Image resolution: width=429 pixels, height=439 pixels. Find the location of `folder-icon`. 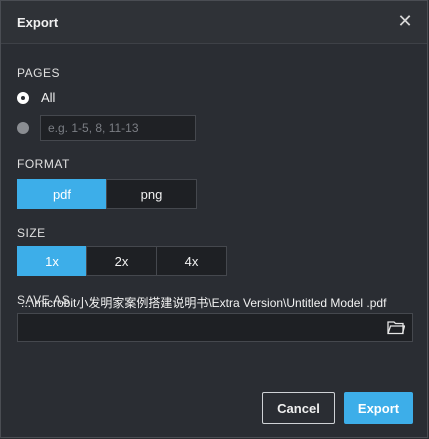

folder-icon is located at coordinates (396, 327).